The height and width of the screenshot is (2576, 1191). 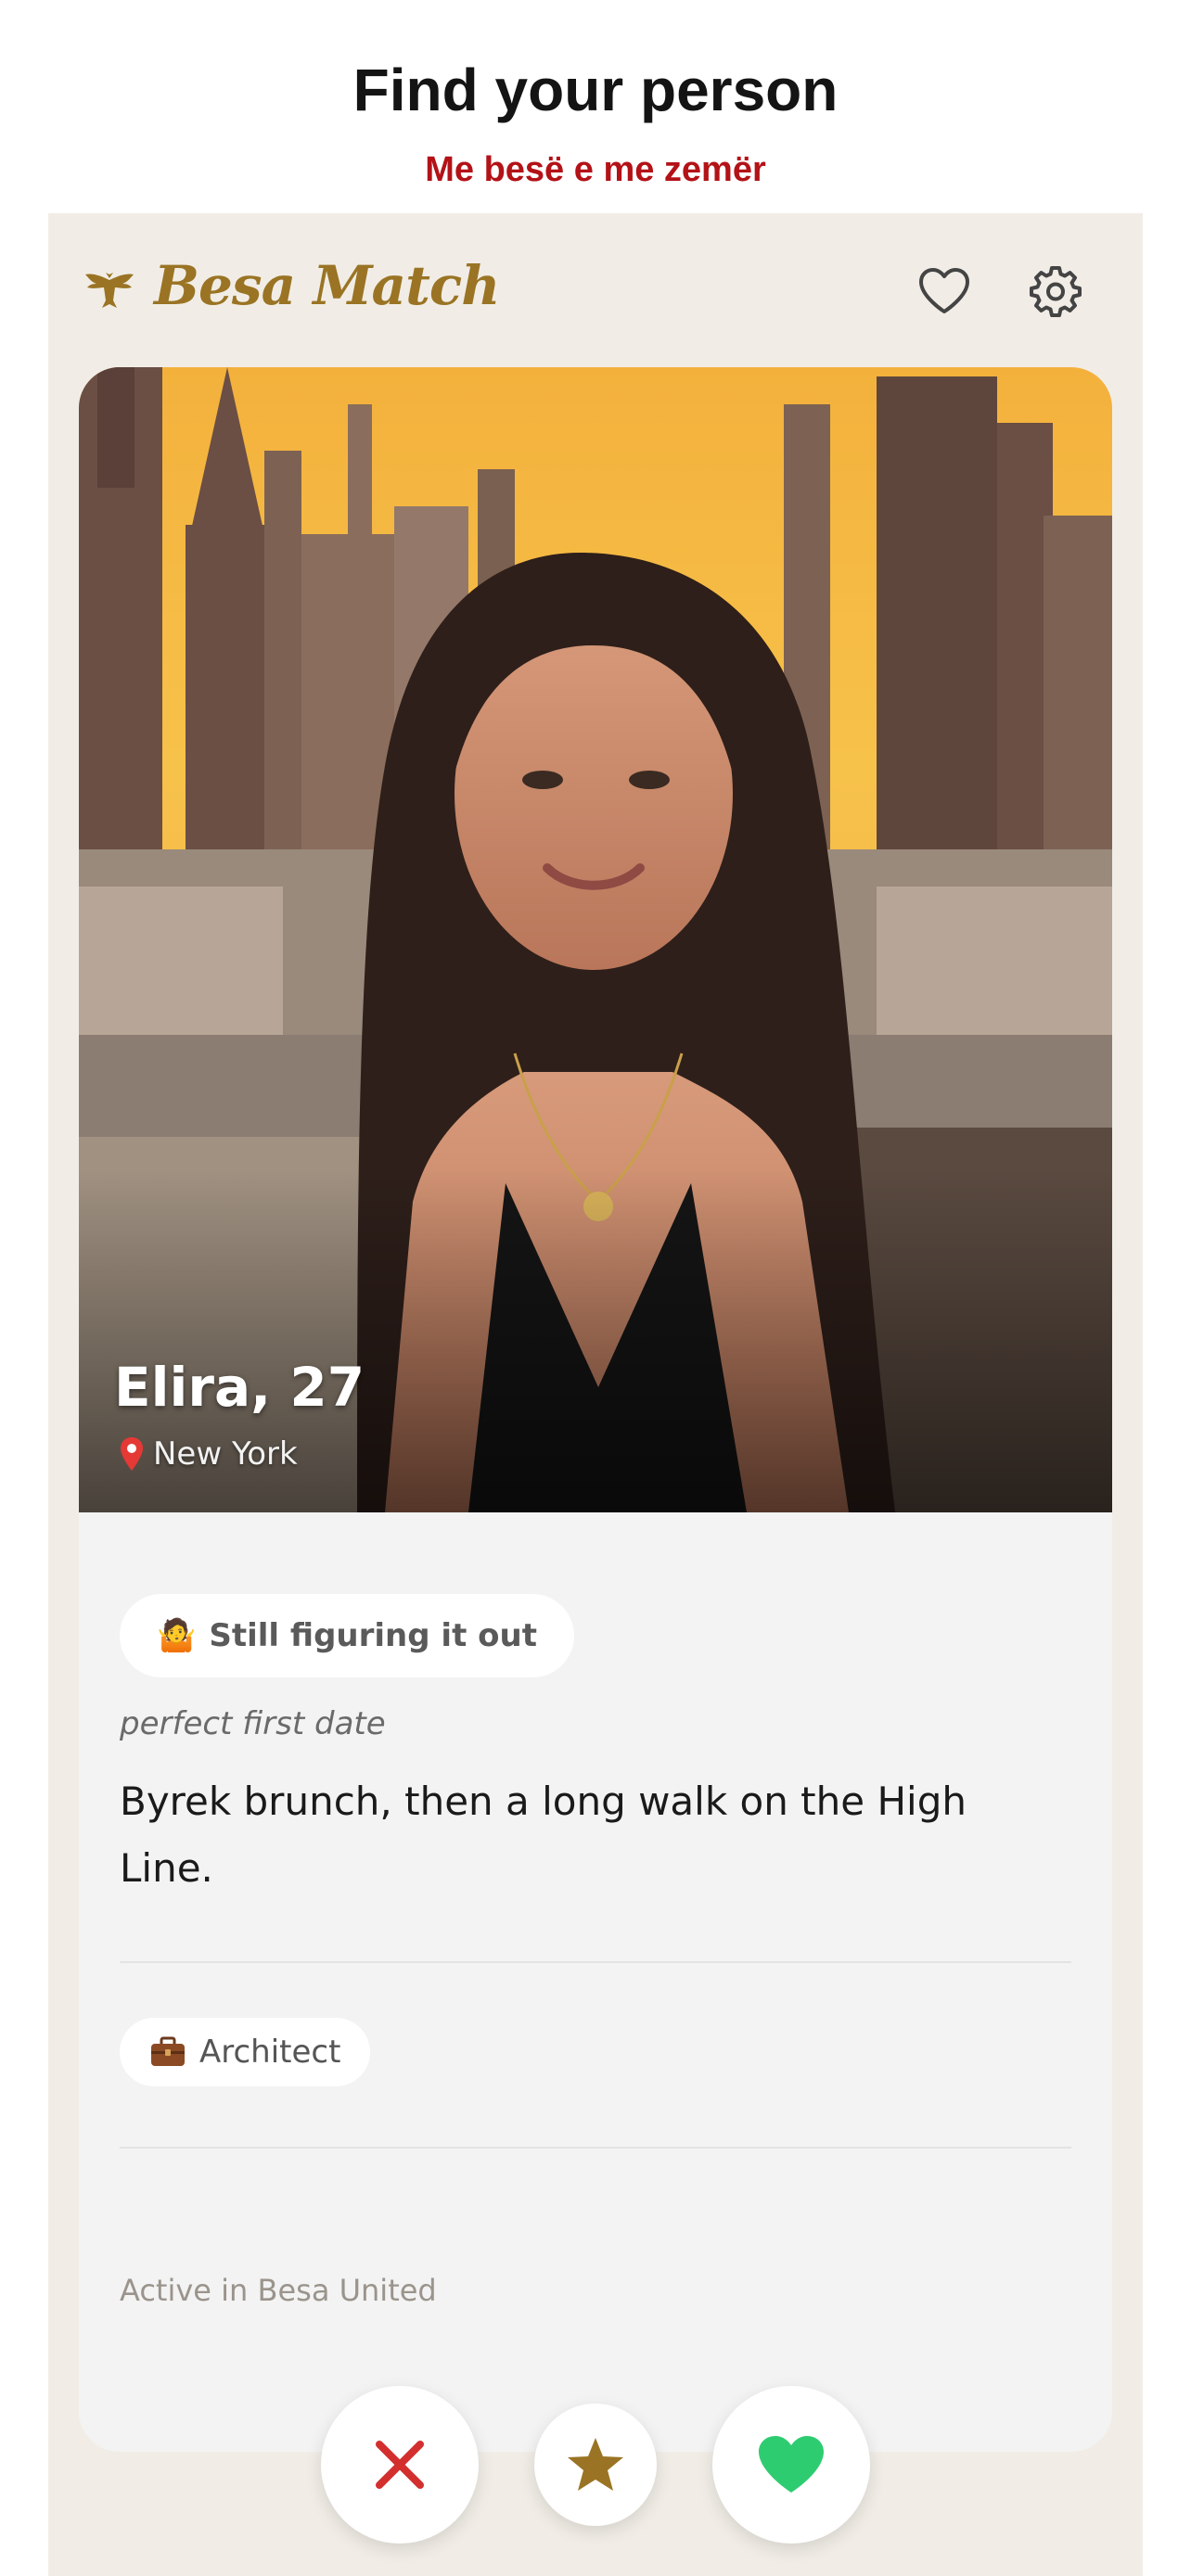 What do you see at coordinates (109, 291) in the screenshot?
I see `eagle-icon` at bounding box center [109, 291].